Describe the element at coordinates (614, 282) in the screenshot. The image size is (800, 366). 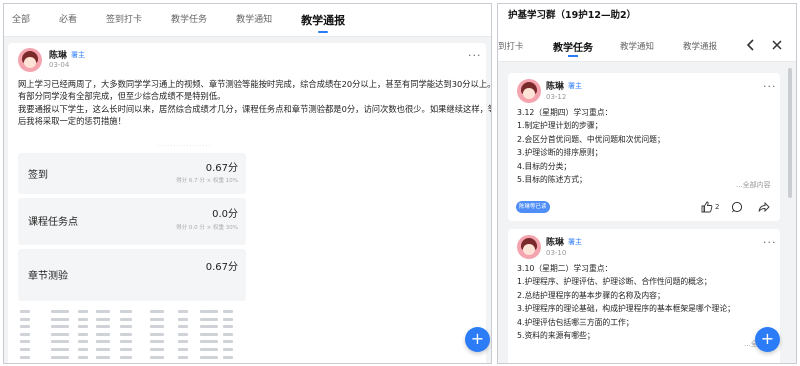
I see `card-line: 1.护理程序、护理评估、护理诊断、合作性问题的概念；` at that location.